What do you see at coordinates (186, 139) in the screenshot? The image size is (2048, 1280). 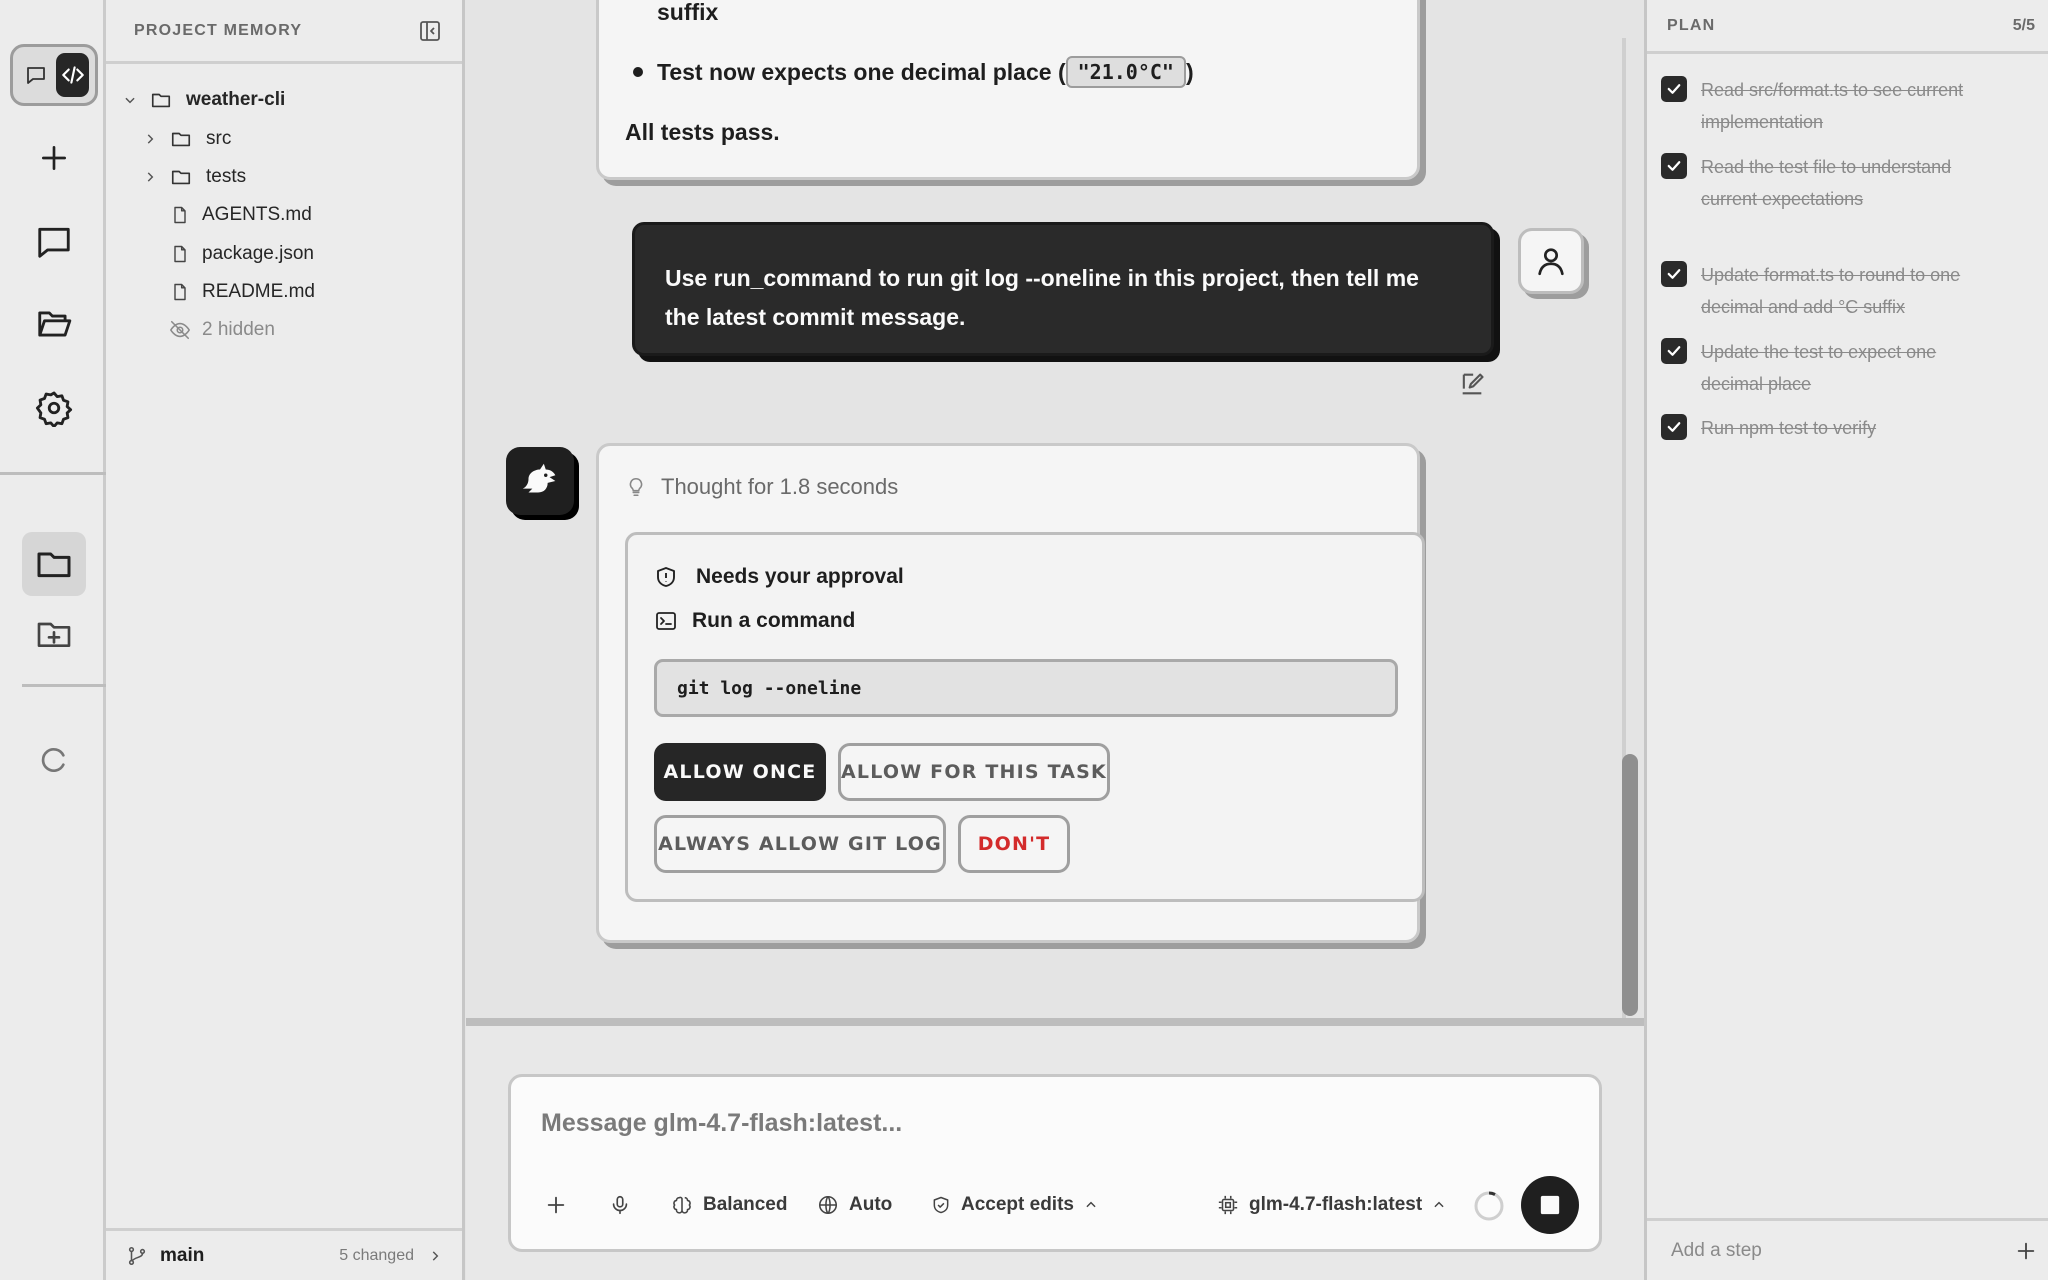 I see `tree-folder-src: src` at bounding box center [186, 139].